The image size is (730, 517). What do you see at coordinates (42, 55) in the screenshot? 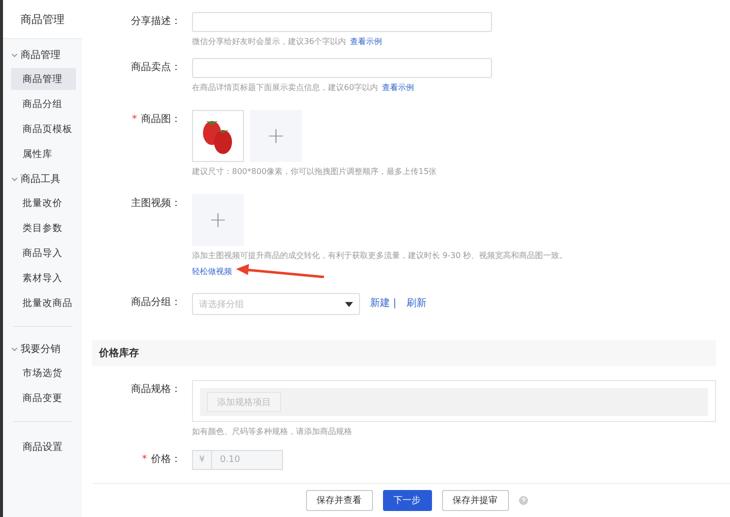
I see `sidebar-group: 商品管理` at bounding box center [42, 55].